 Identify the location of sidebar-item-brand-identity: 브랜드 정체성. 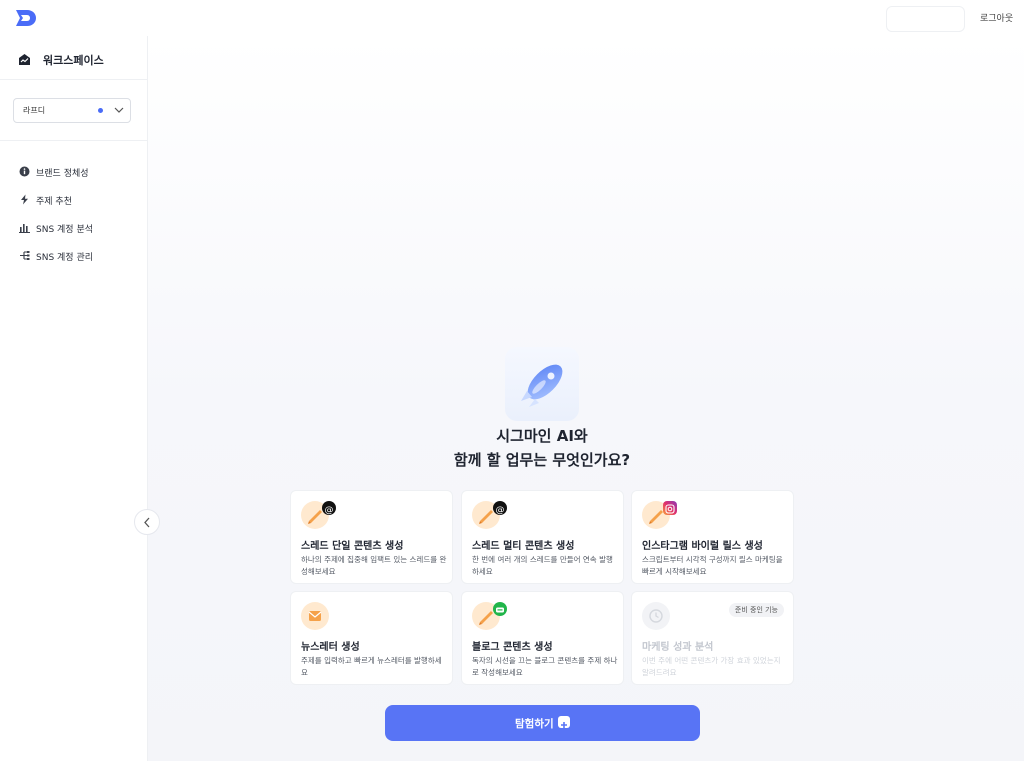
(73, 172).